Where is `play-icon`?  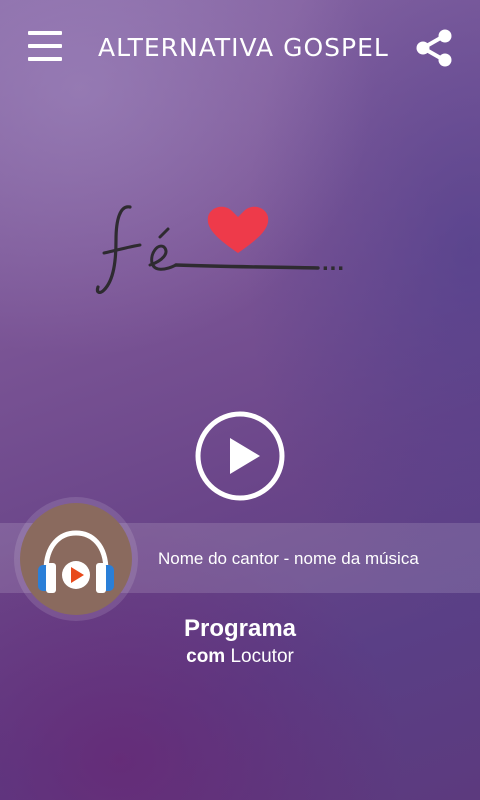
play-icon is located at coordinates (240, 456).